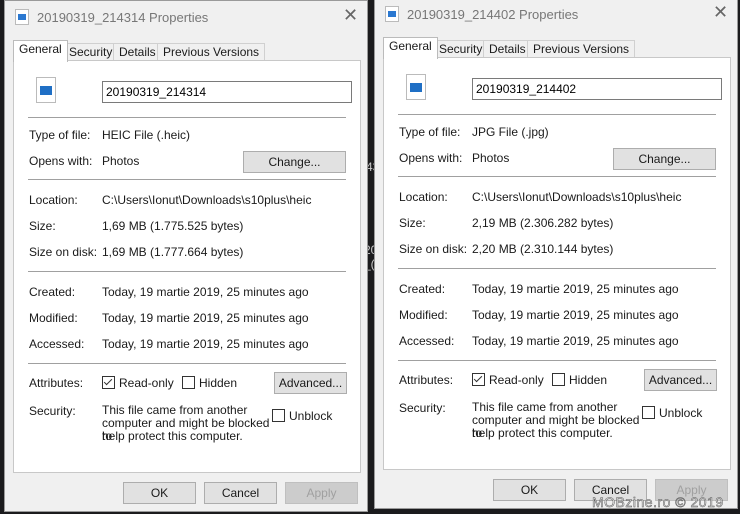  Describe the element at coordinates (493, 14) in the screenshot. I see `dialog-title: 20190319_214402 Properties` at that location.